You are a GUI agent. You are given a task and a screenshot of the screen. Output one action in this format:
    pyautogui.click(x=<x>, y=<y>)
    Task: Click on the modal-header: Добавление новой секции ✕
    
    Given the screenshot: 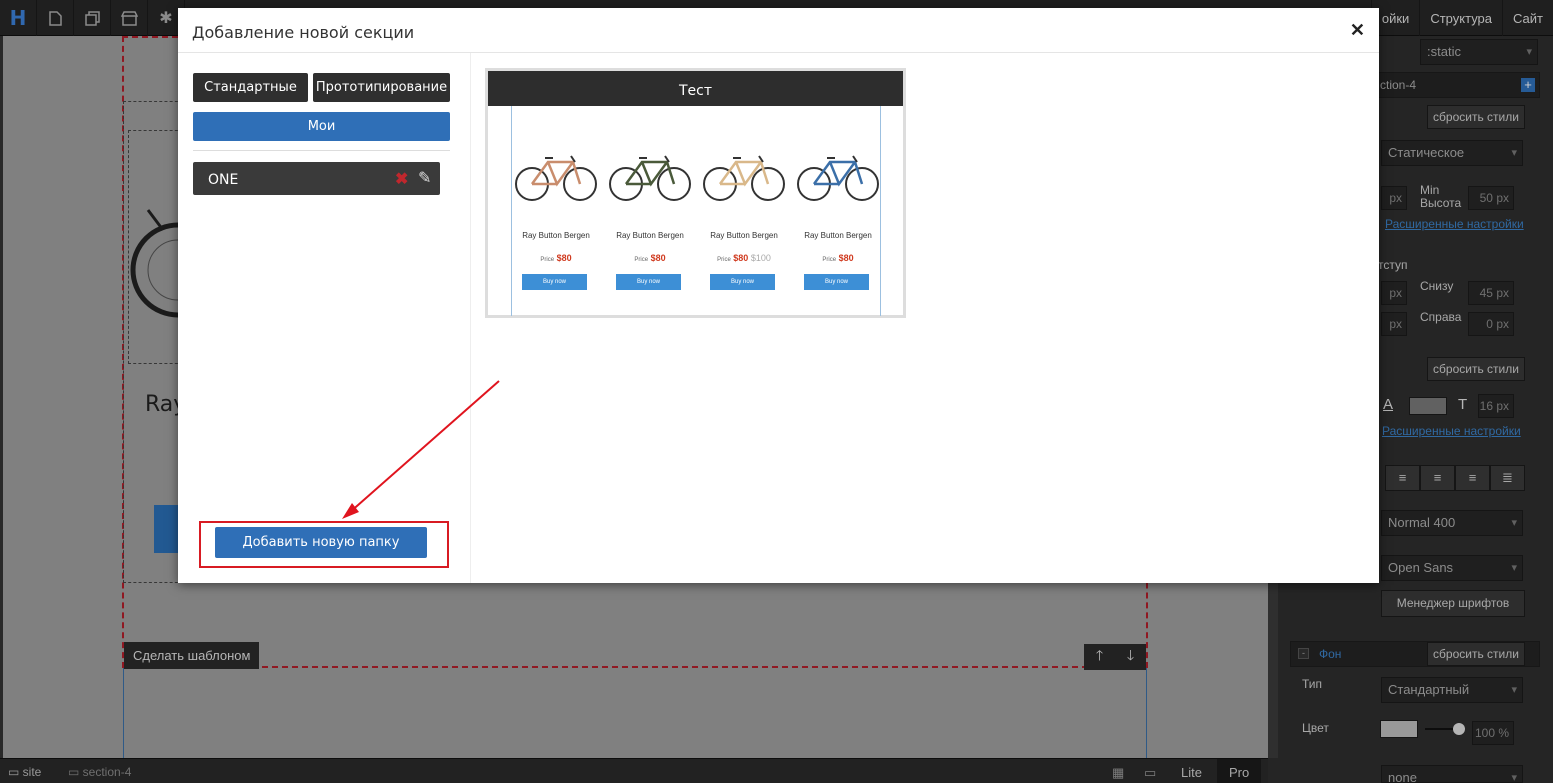 What is the action you would take?
    pyautogui.click(x=778, y=30)
    